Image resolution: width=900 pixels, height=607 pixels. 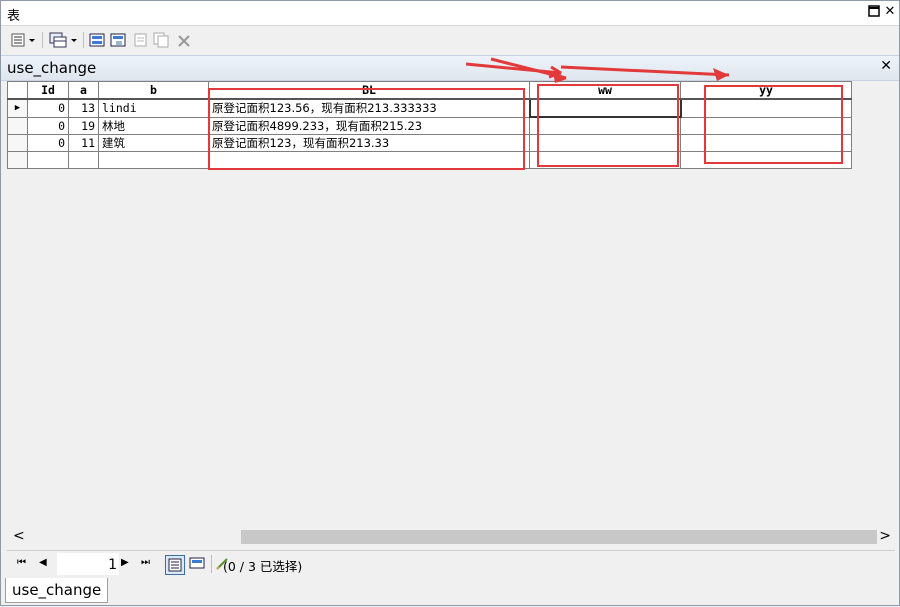 I want to click on clear-selection-icon, so click(x=141, y=40).